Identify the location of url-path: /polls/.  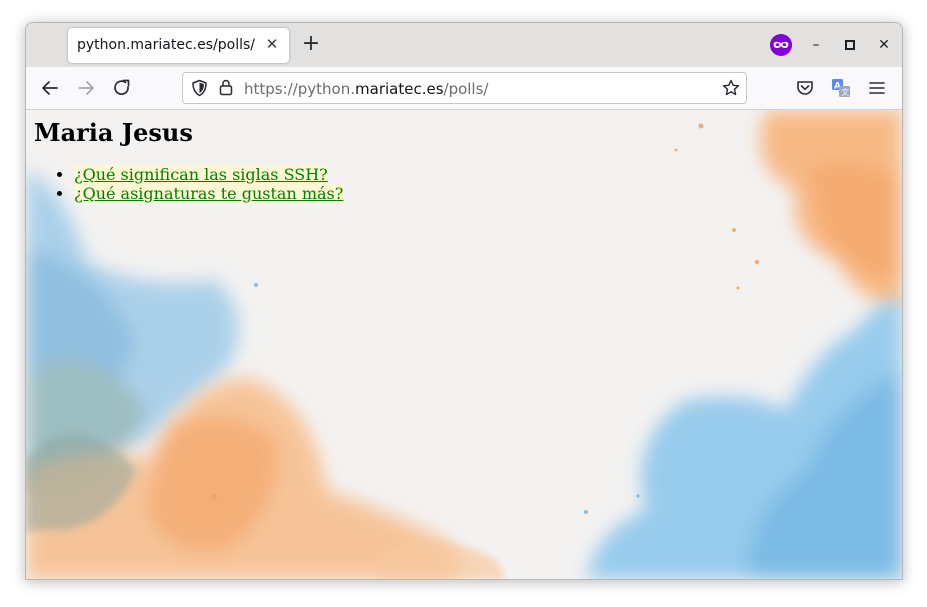
(466, 89).